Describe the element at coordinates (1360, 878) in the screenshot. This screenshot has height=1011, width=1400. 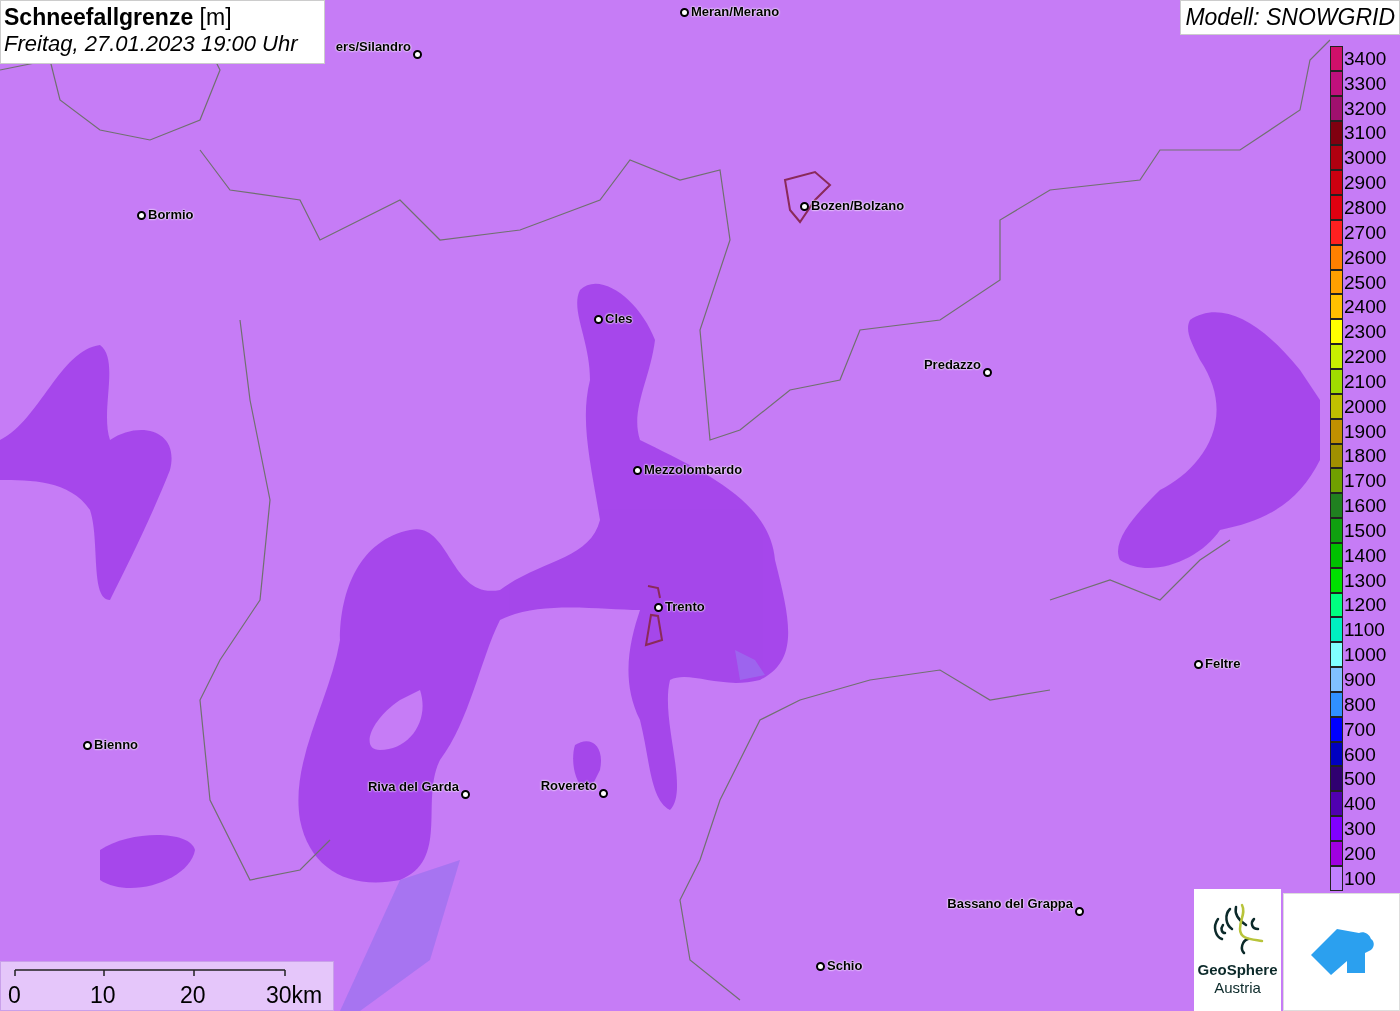
I see `legend-label: 100` at that location.